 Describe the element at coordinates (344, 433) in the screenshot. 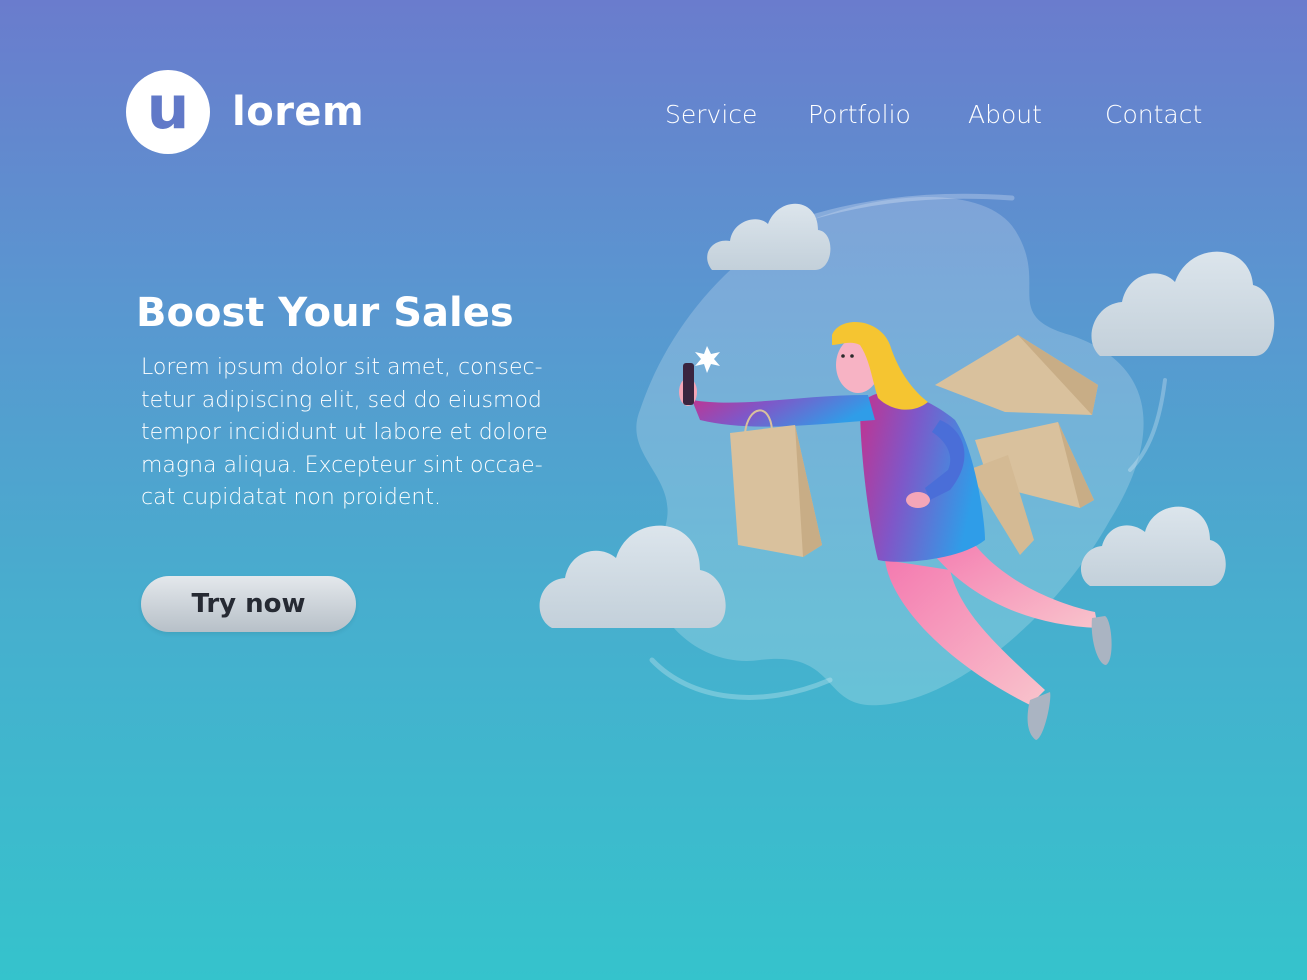

I see `hero-body-line: tempor incididunt ut labore et dolore` at that location.